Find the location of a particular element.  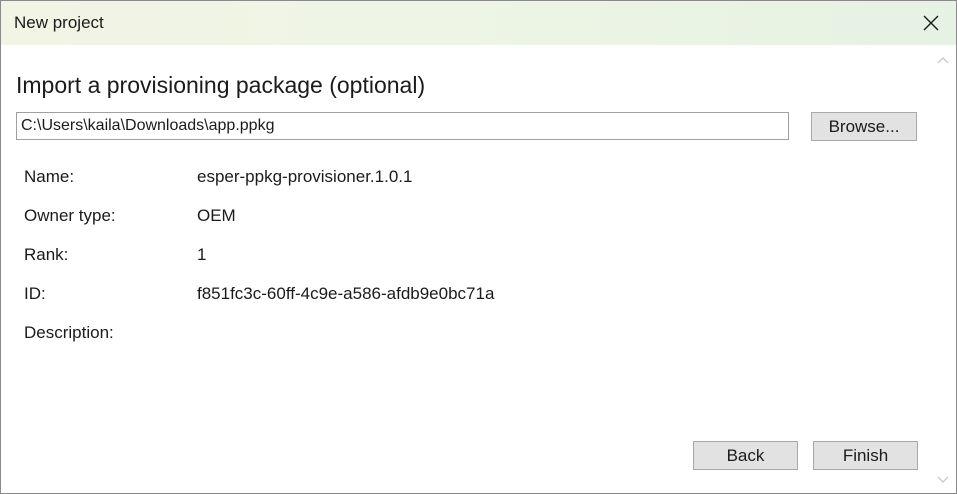

scroll-up-button is located at coordinates (943, 60).